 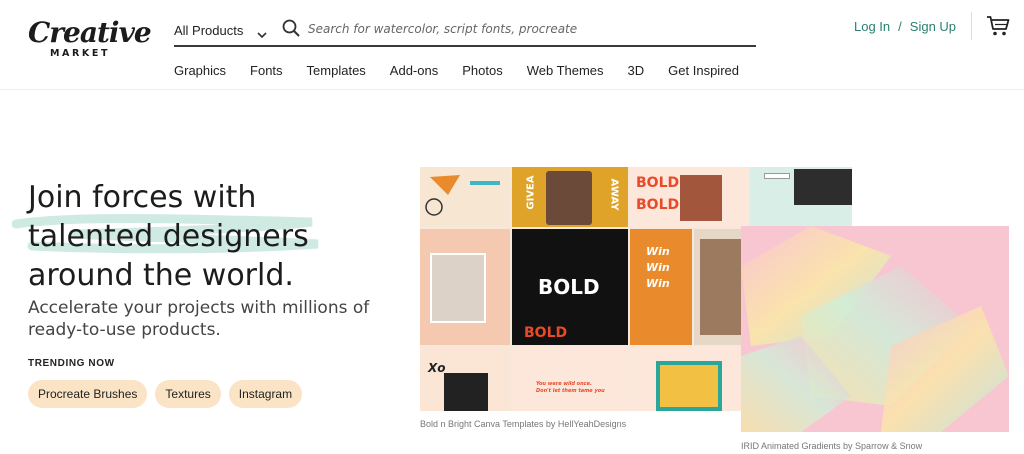 I want to click on logo-subtext: MARKET, so click(x=80, y=53).